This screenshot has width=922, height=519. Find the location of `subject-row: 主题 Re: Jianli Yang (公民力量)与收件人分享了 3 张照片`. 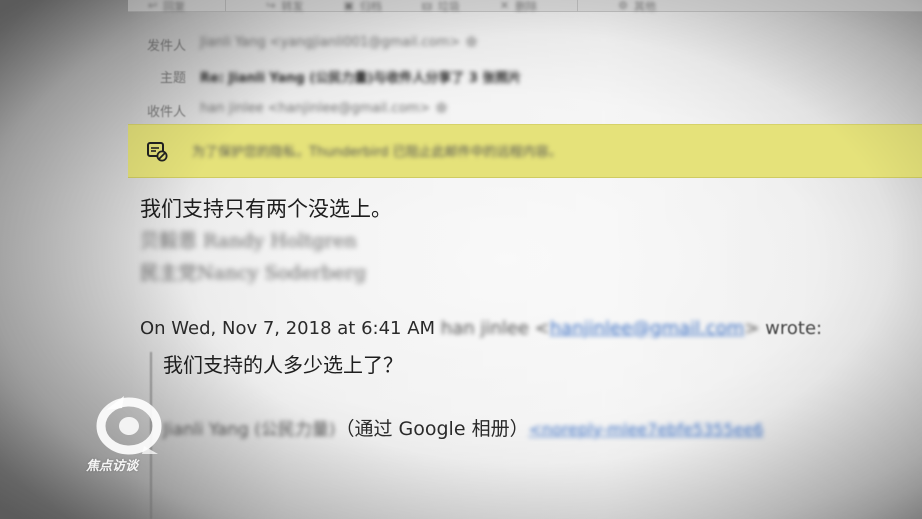

subject-row: 主题 Re: Jianli Yang (公民力量)与收件人分享了 3 张照片 is located at coordinates (525, 76).